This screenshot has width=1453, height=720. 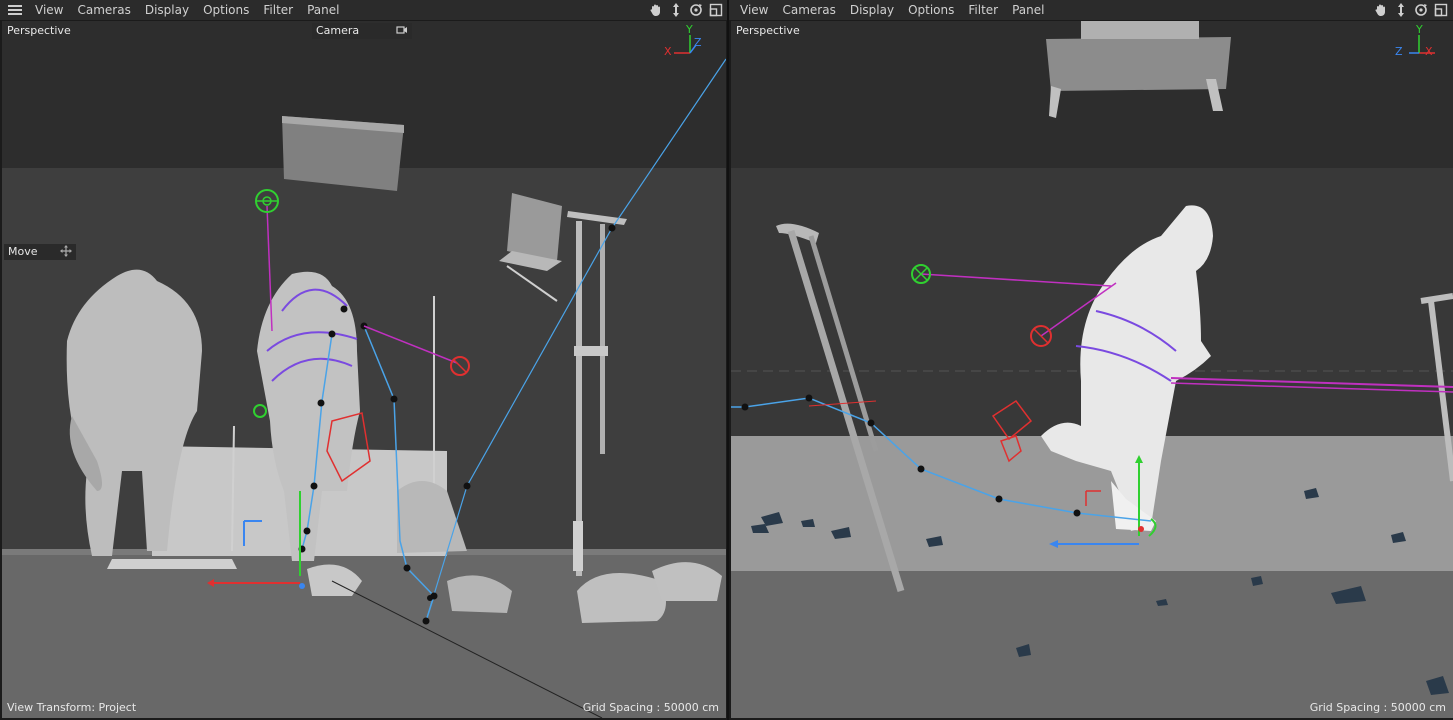 I want to click on right-axis-x: X, so click(x=1429, y=51).